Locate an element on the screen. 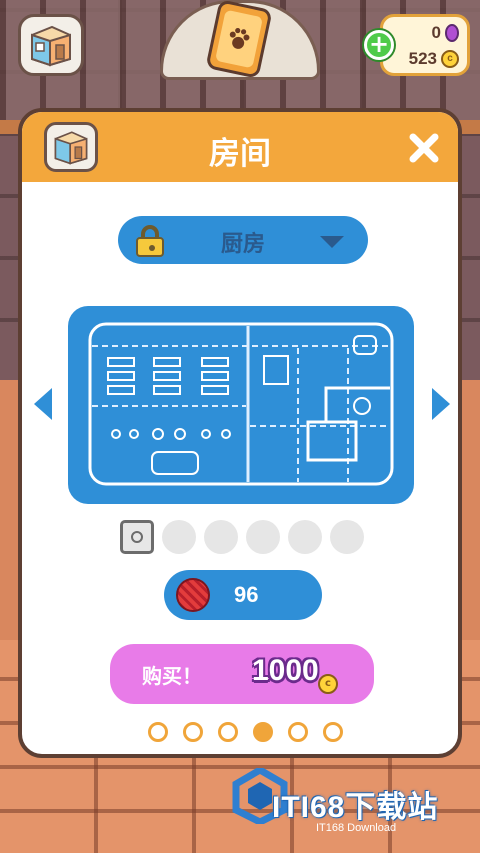  watermark: ITI68下载站 IT168 Download is located at coordinates (352, 804).